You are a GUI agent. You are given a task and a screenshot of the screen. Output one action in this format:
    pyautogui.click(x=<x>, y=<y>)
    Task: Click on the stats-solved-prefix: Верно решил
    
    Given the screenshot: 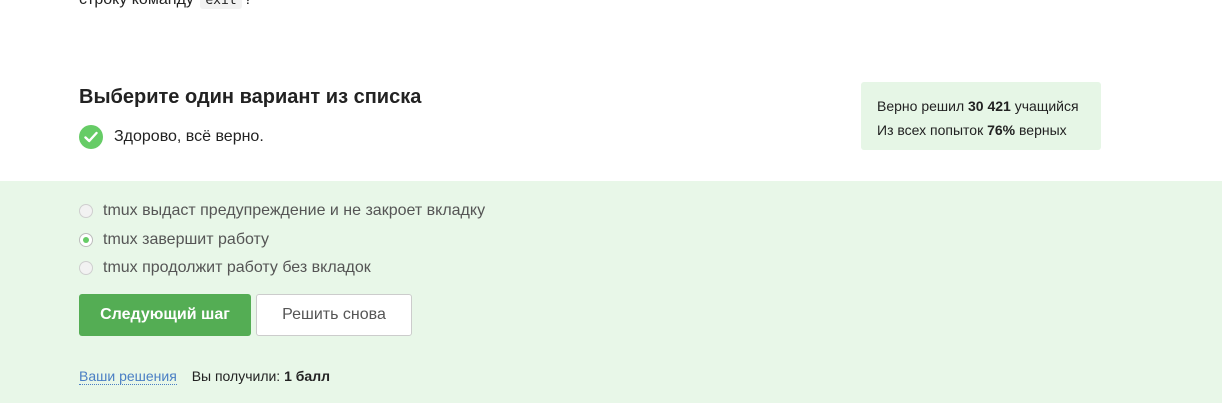 What is the action you would take?
    pyautogui.click(x=921, y=106)
    